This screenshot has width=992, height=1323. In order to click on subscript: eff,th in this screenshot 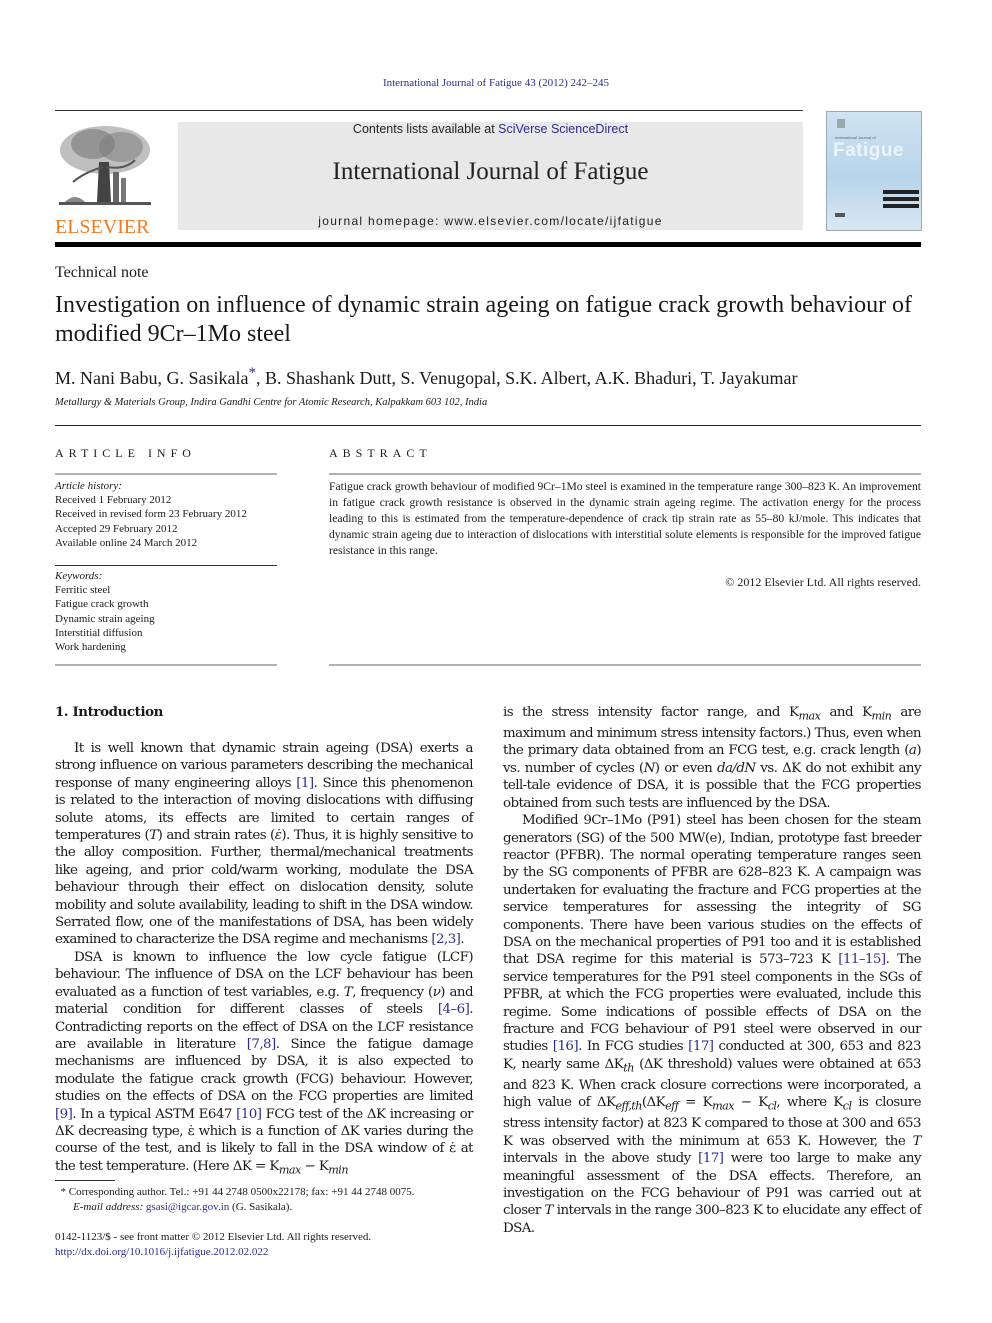, I will do `click(628, 1106)`.